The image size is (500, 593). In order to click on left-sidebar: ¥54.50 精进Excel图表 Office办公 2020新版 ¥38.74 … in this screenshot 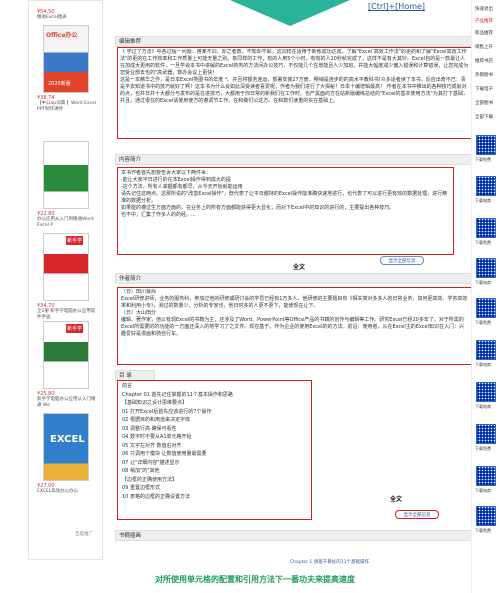, I will do `click(65, 280)`.